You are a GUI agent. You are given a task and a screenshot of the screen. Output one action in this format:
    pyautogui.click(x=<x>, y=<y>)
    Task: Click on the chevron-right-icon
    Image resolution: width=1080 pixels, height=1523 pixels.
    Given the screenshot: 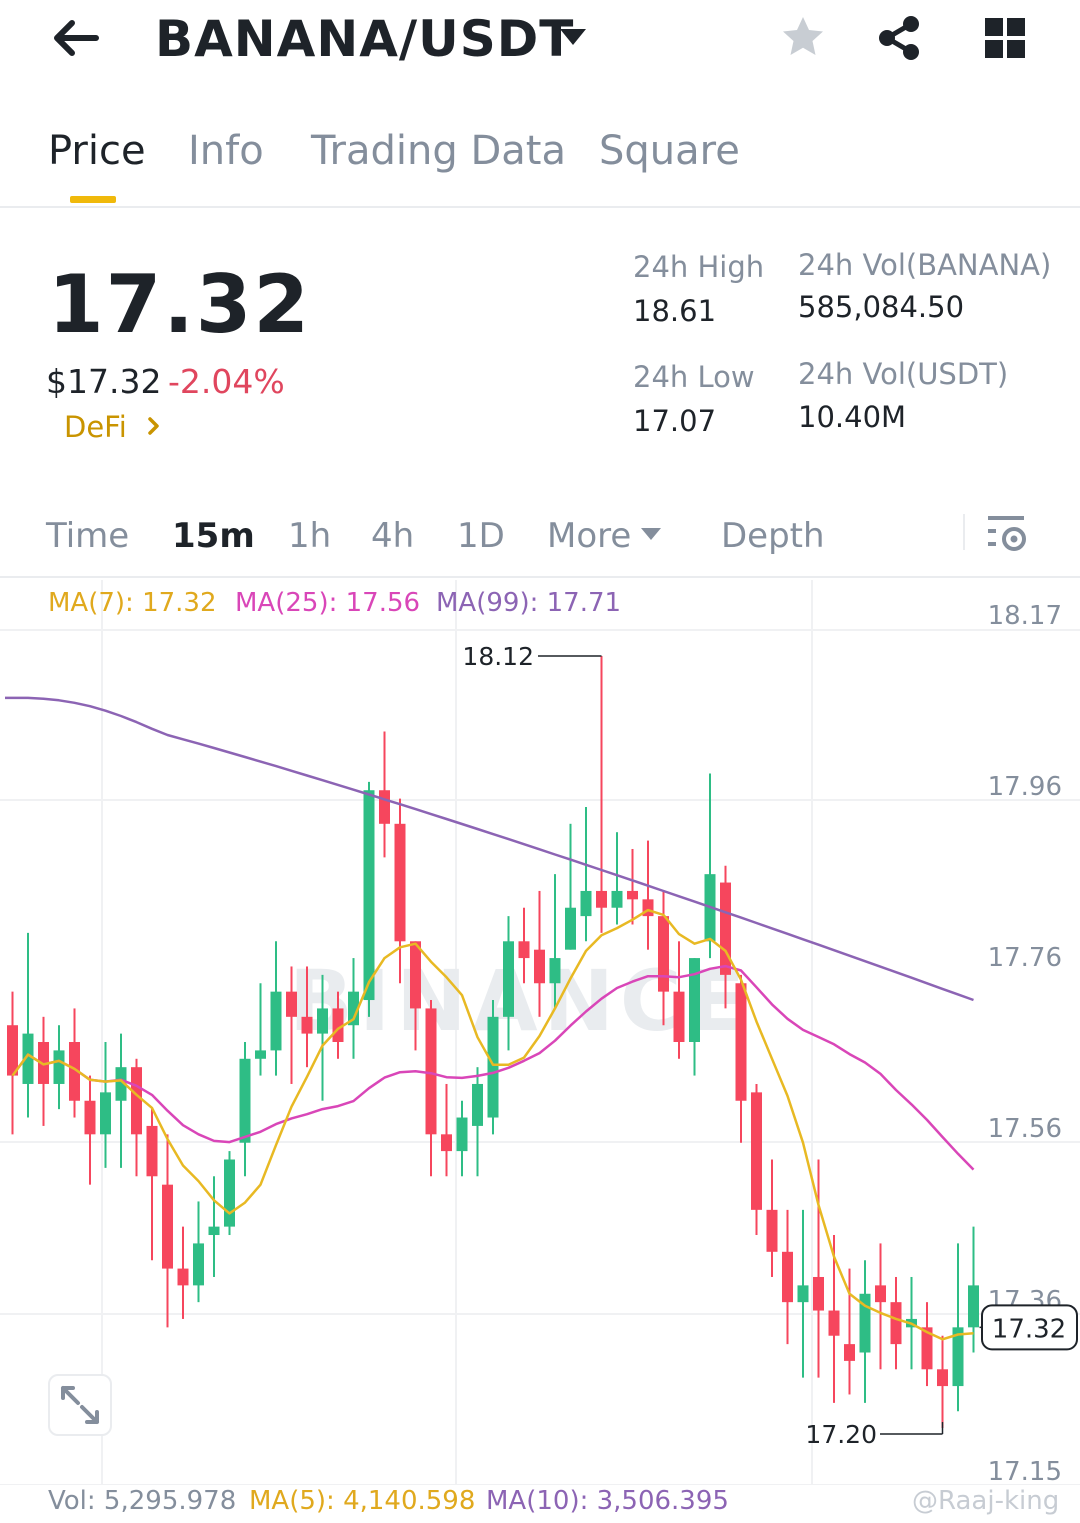 What is the action you would take?
    pyautogui.click(x=154, y=426)
    